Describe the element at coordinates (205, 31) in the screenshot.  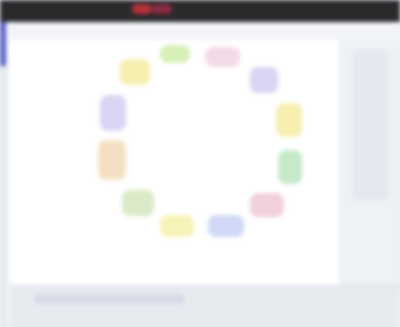
I see `window-header` at that location.